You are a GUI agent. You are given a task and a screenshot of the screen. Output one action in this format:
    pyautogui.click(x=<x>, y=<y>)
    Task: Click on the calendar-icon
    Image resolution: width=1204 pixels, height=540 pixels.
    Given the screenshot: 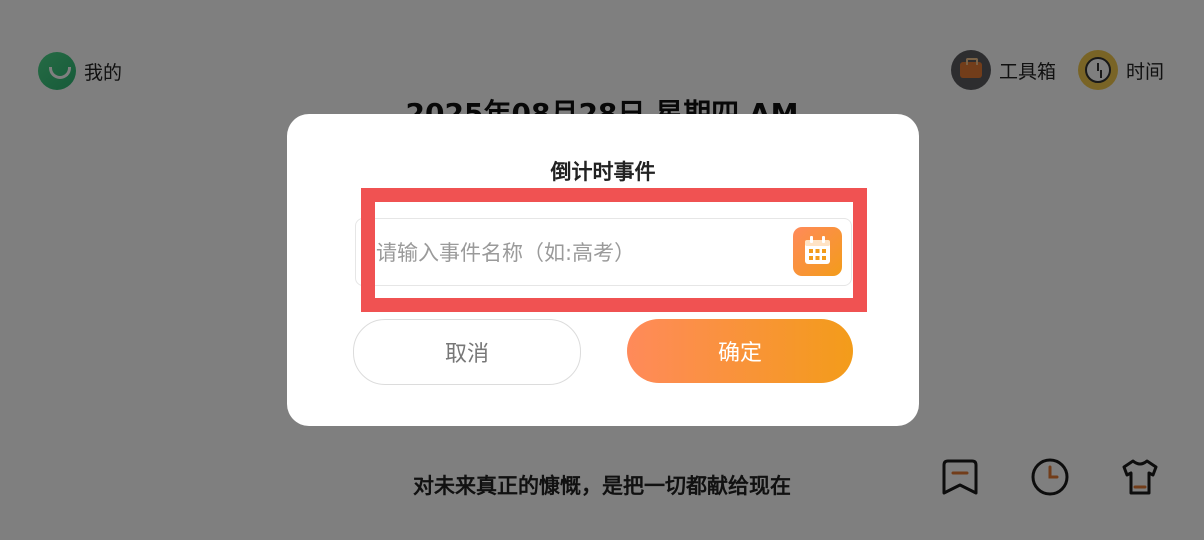 What is the action you would take?
    pyautogui.click(x=817, y=250)
    